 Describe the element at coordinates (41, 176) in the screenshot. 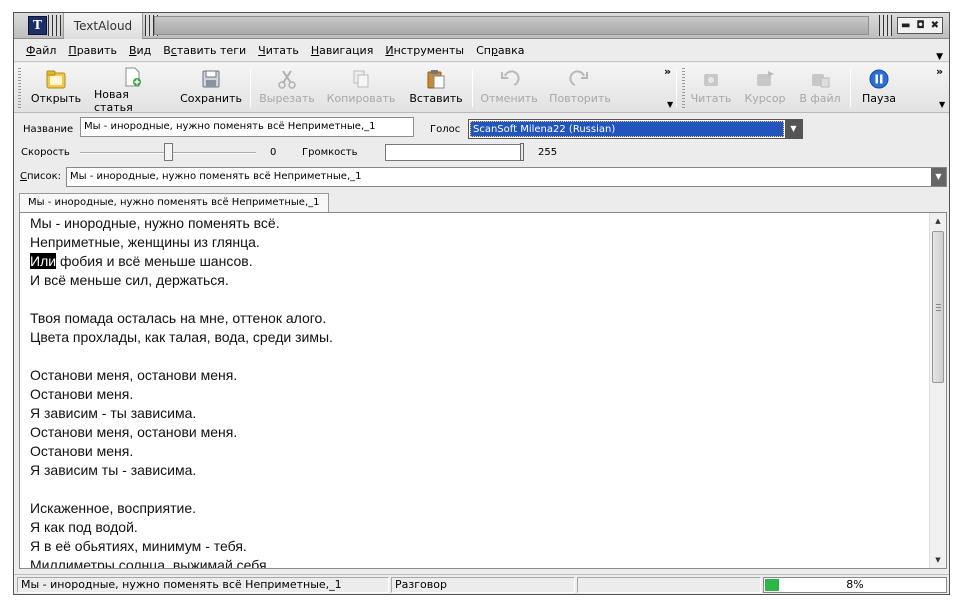

I see `list-label: Список:` at that location.